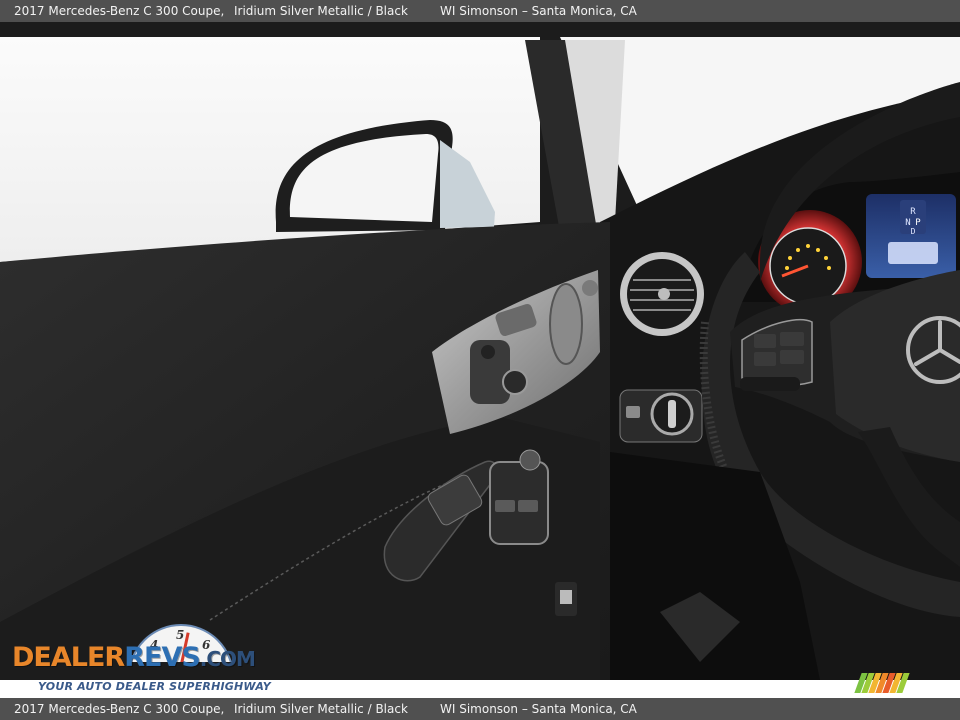 The image size is (960, 720). What do you see at coordinates (488, 352) in the screenshot?
I see `seat-lever-upper` at bounding box center [488, 352].